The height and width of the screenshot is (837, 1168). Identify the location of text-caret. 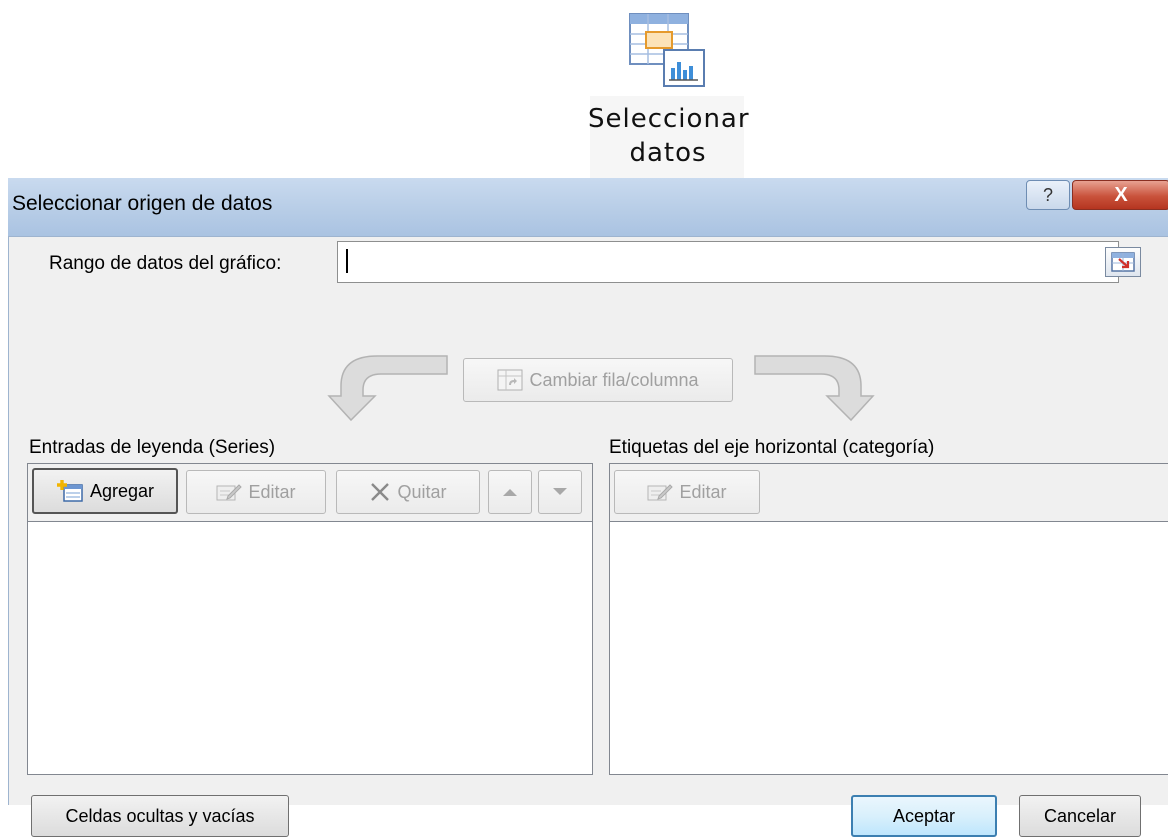
(347, 261).